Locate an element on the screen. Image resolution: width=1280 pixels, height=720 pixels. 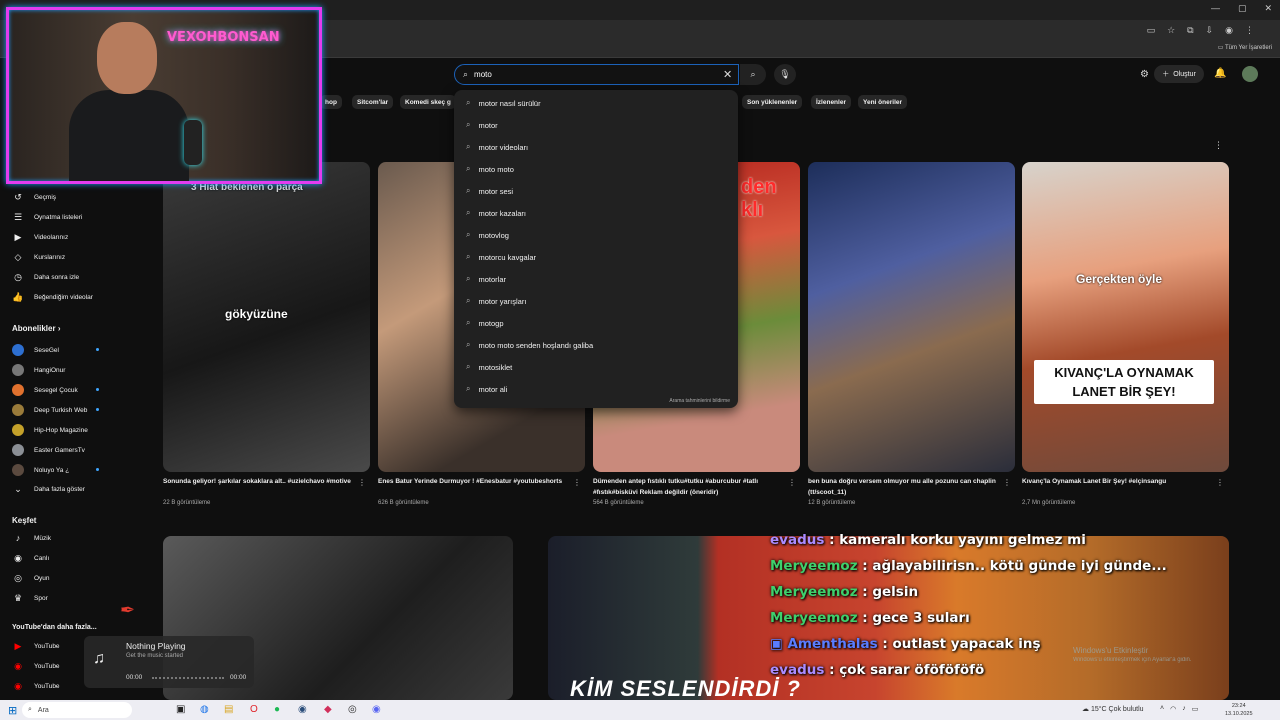
chip-sitcoms: Sitcom'lar is located at coordinates (373, 102).